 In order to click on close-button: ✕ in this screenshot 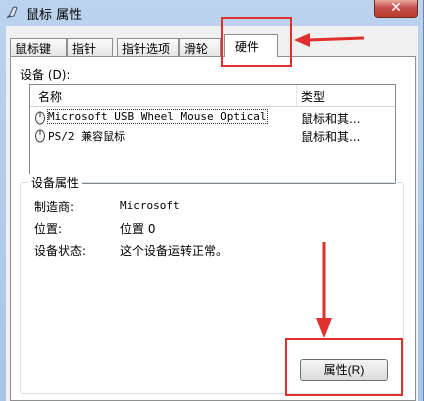, I will do `click(396, 9)`.